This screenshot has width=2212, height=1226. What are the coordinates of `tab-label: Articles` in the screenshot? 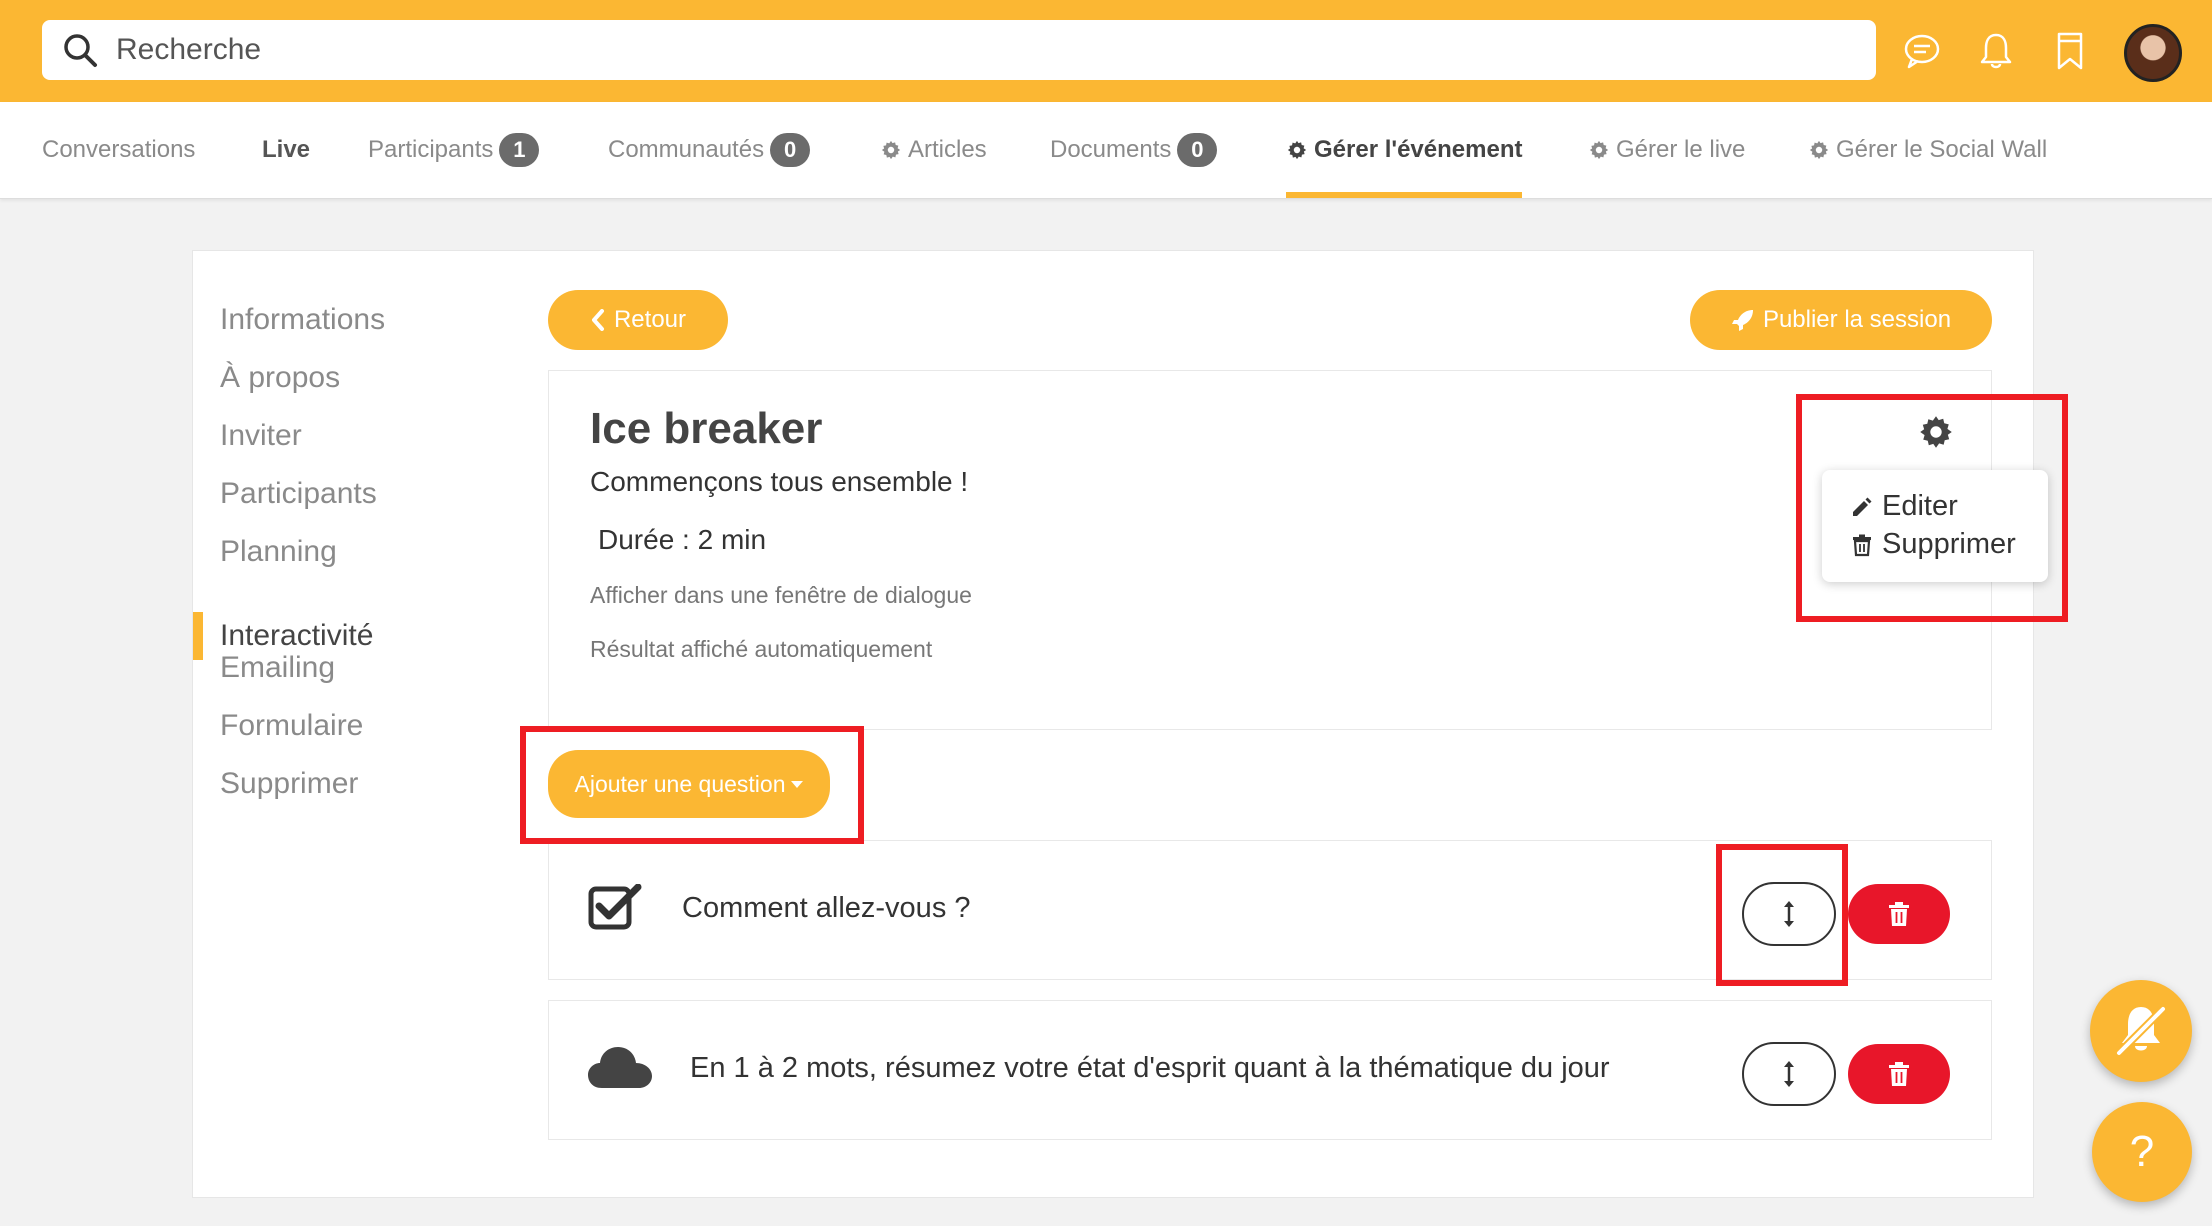 It's located at (947, 149).